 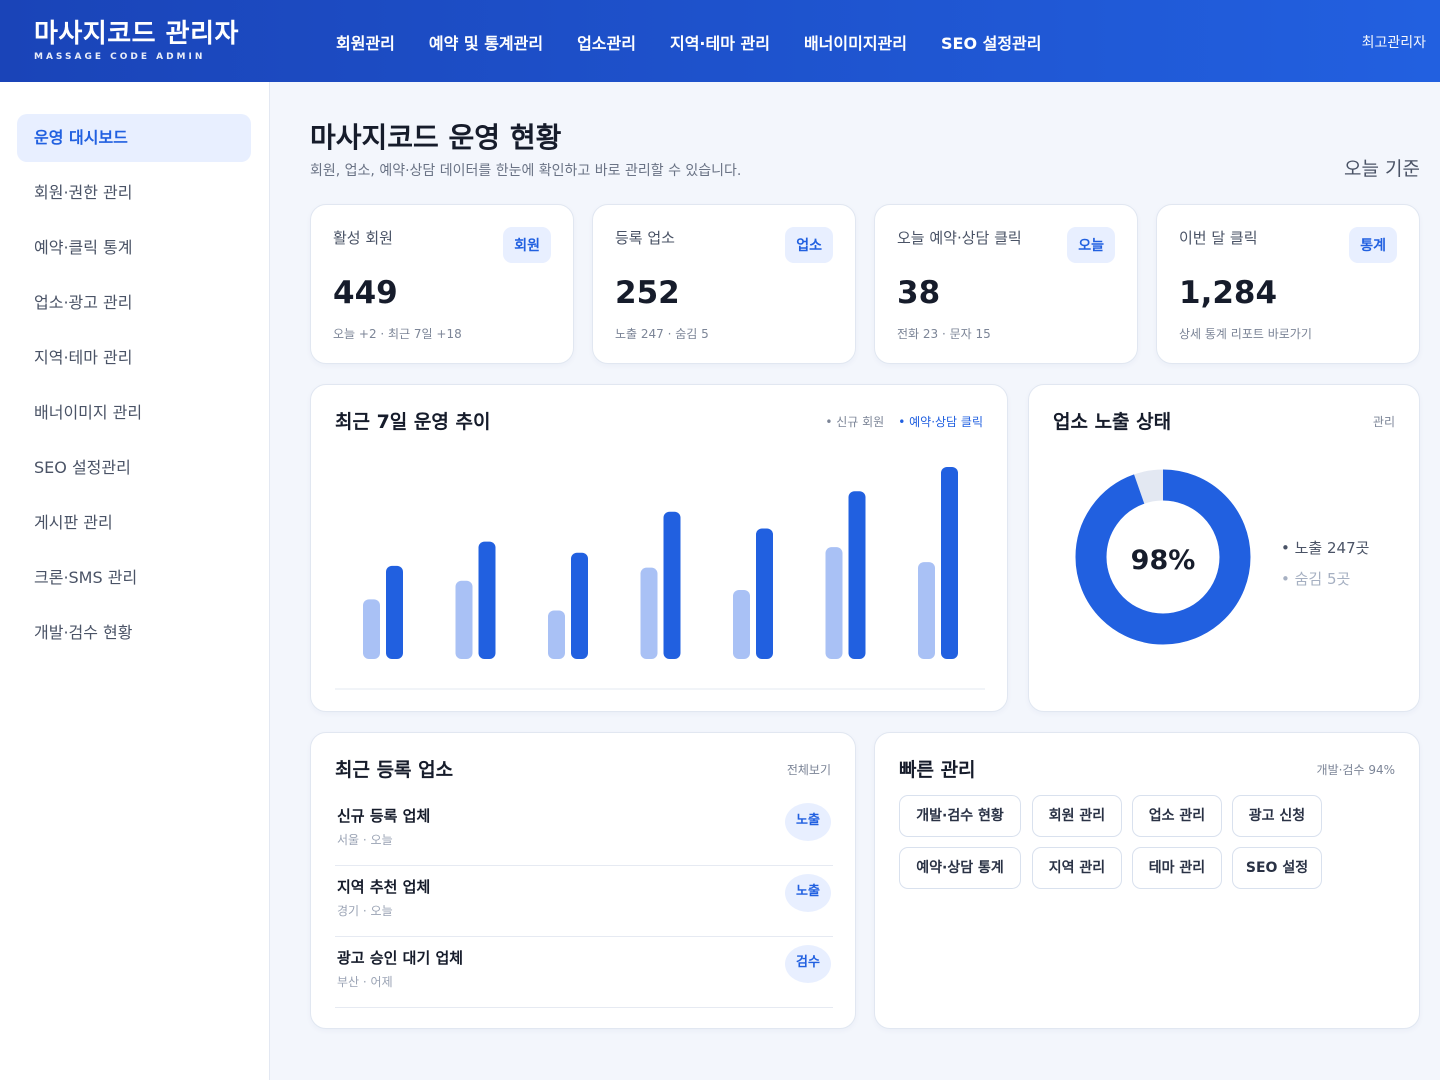 I want to click on stat-value: 449, so click(x=365, y=293).